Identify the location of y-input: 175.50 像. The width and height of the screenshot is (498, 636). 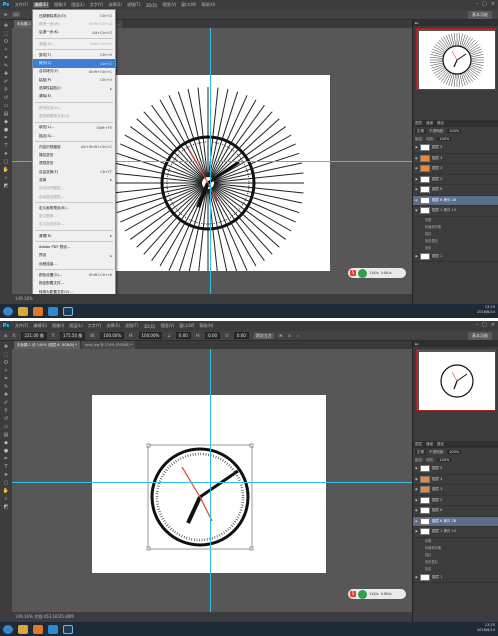
(73, 335).